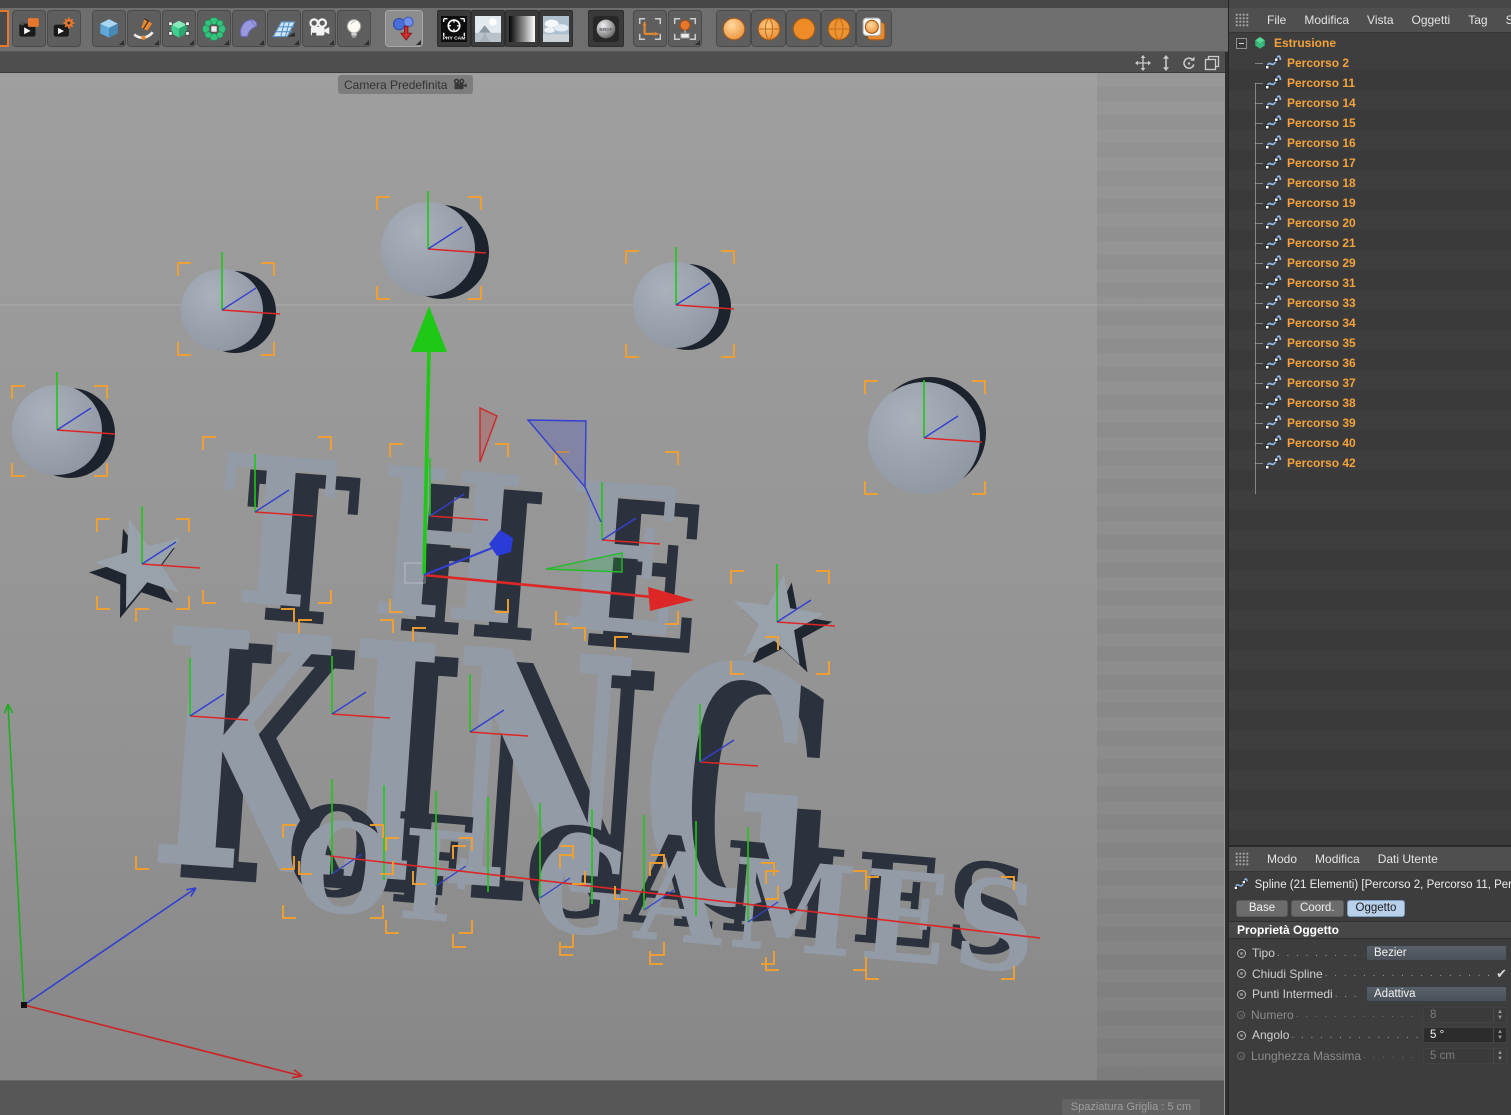 The image size is (1511, 1115). I want to click on om-menu-item-oggetti: Oggetti, so click(1431, 20).